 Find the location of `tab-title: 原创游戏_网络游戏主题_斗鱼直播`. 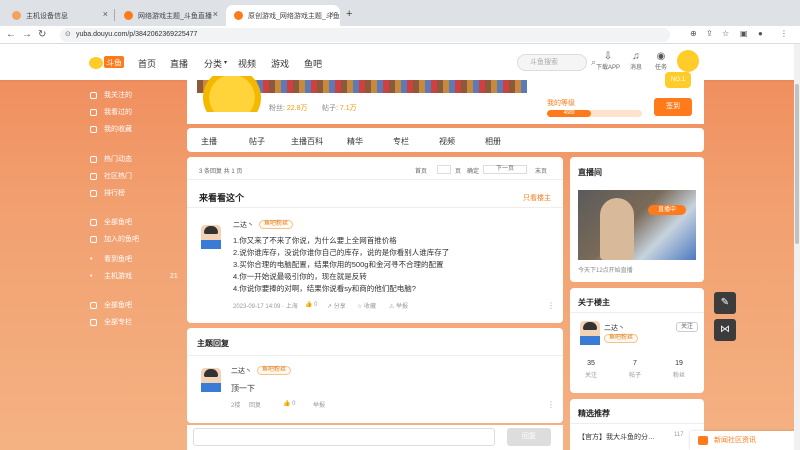

tab-title: 原创游戏_网络游戏主题_斗鱼直播 is located at coordinates (294, 16).